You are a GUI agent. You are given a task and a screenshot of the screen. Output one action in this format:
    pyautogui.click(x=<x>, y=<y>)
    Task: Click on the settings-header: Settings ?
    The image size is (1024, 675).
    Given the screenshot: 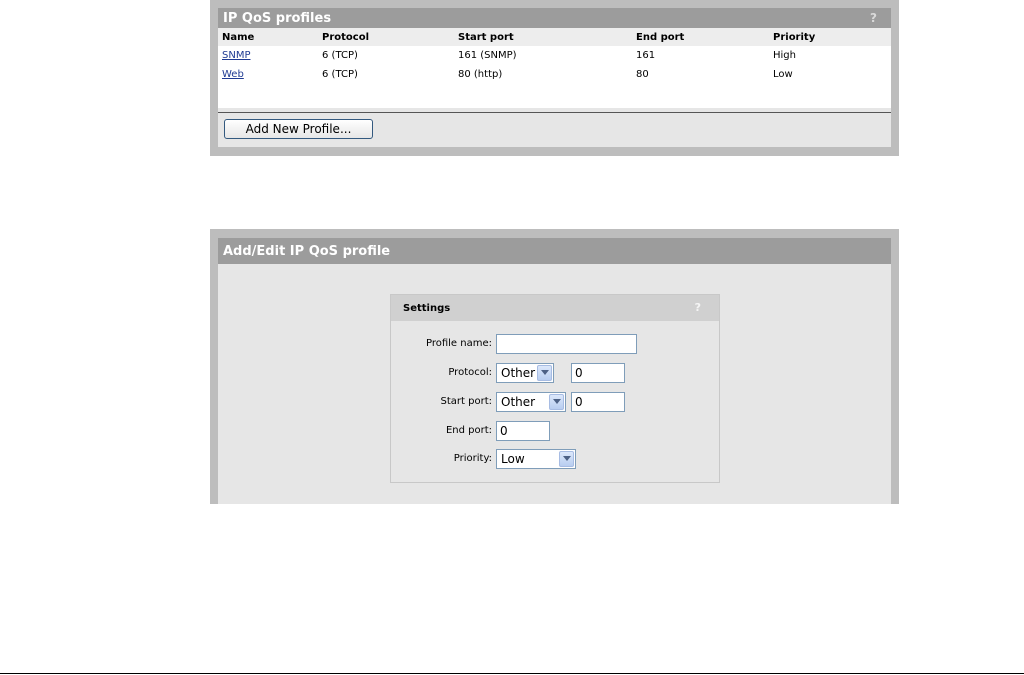 What is the action you would take?
    pyautogui.click(x=555, y=308)
    